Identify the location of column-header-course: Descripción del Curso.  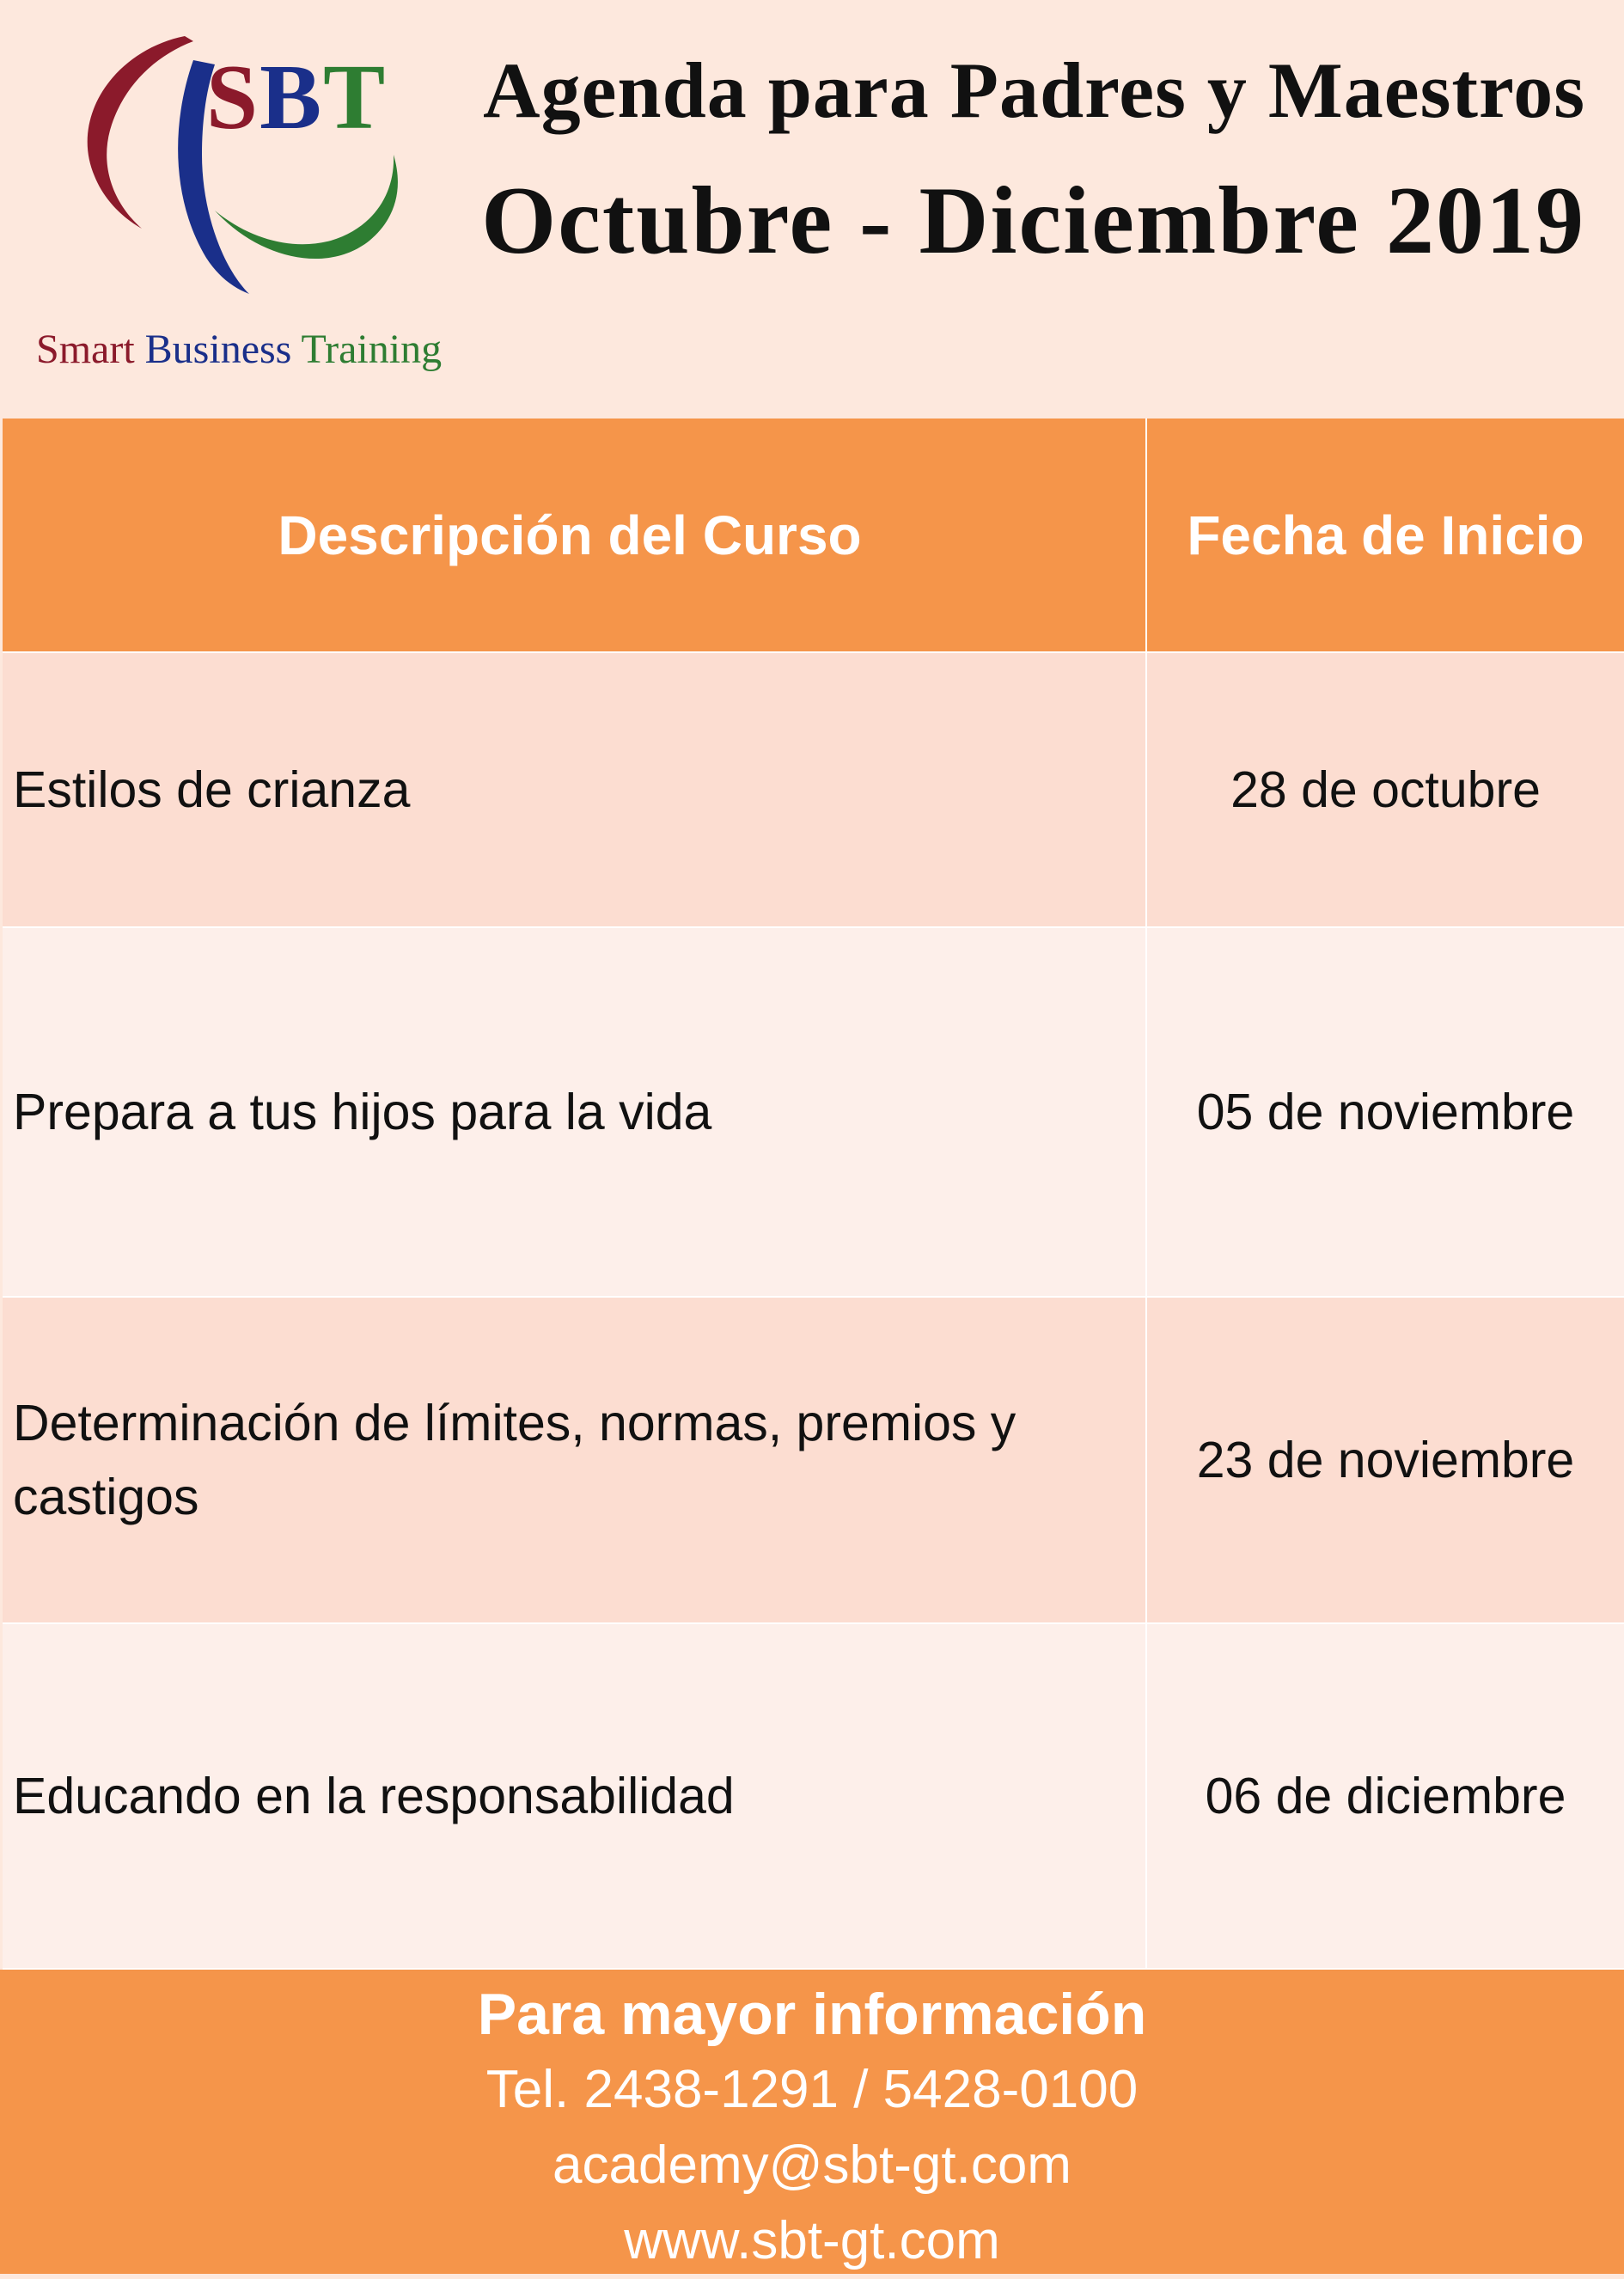
(575, 535).